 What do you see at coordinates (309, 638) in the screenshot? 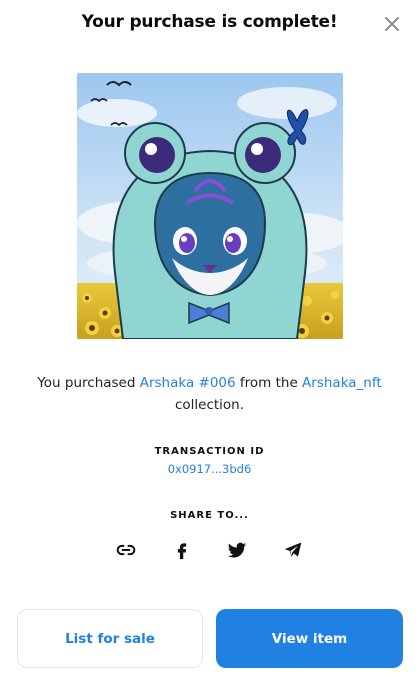
I see `view-item-button: View item` at bounding box center [309, 638].